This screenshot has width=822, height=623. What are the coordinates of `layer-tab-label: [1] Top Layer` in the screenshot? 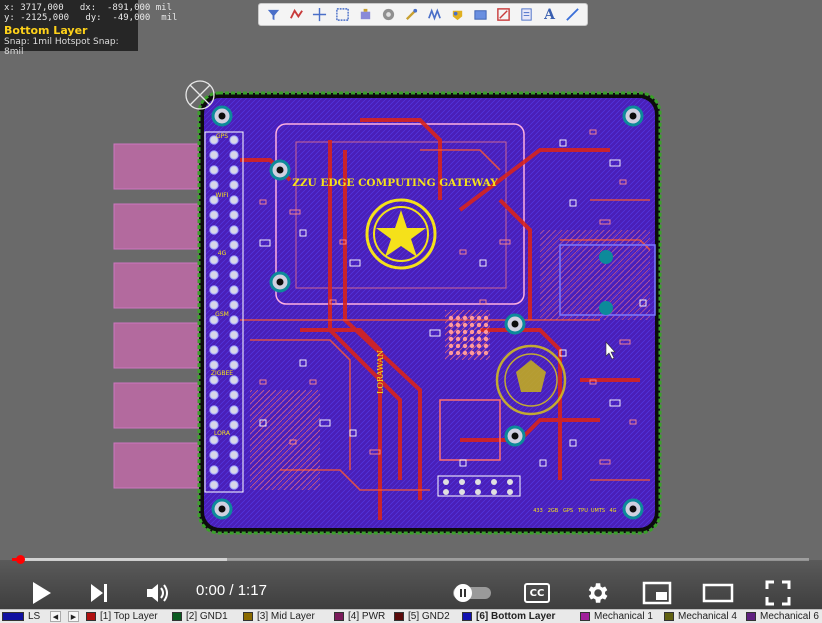 It's located at (129, 616).